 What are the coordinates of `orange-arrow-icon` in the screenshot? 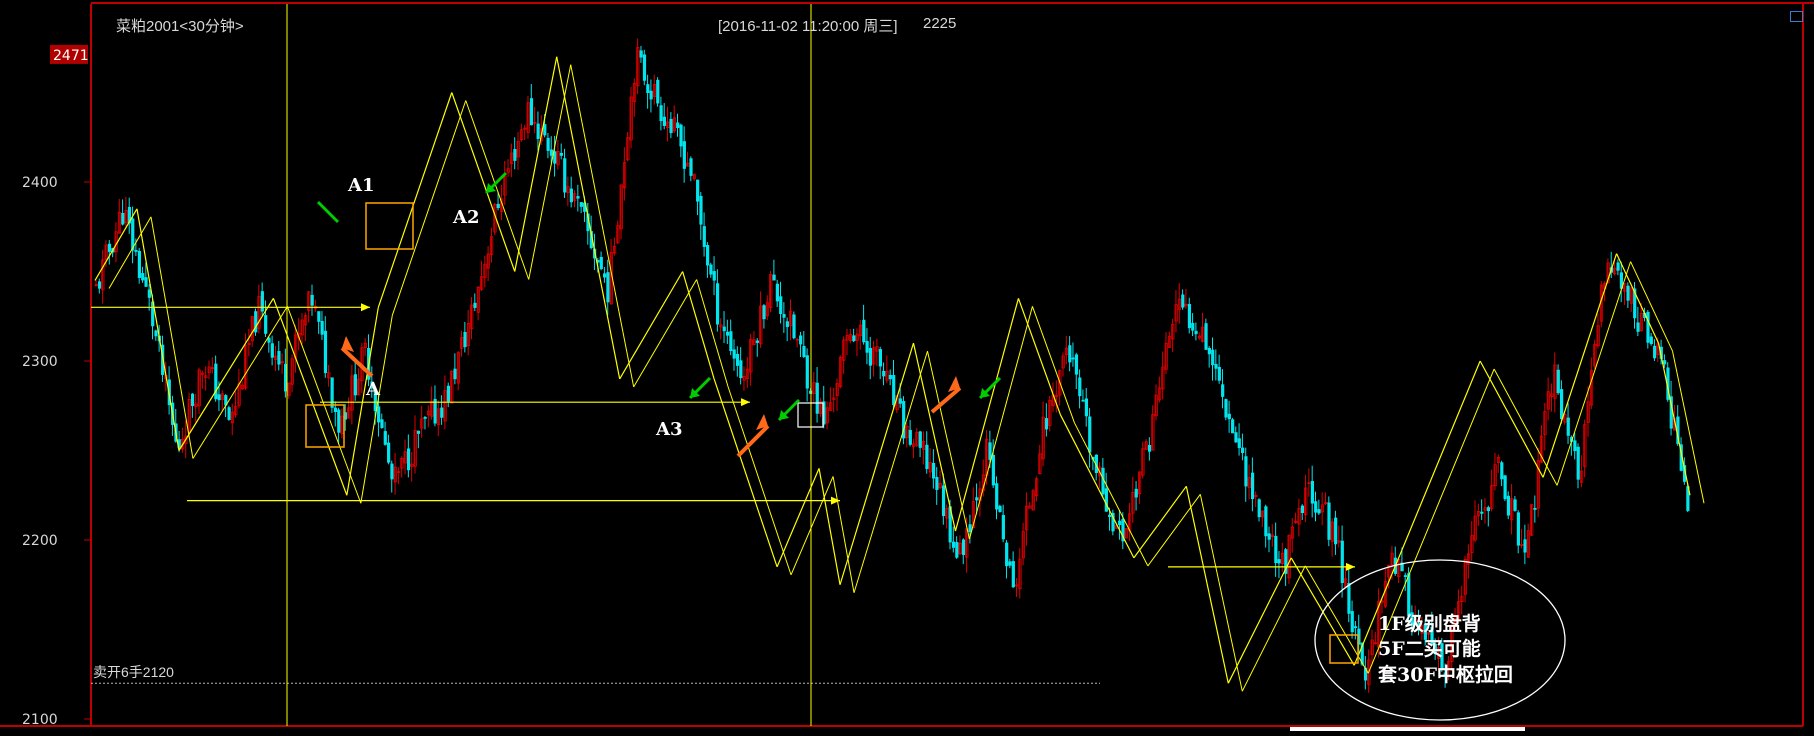 It's located at (753, 436).